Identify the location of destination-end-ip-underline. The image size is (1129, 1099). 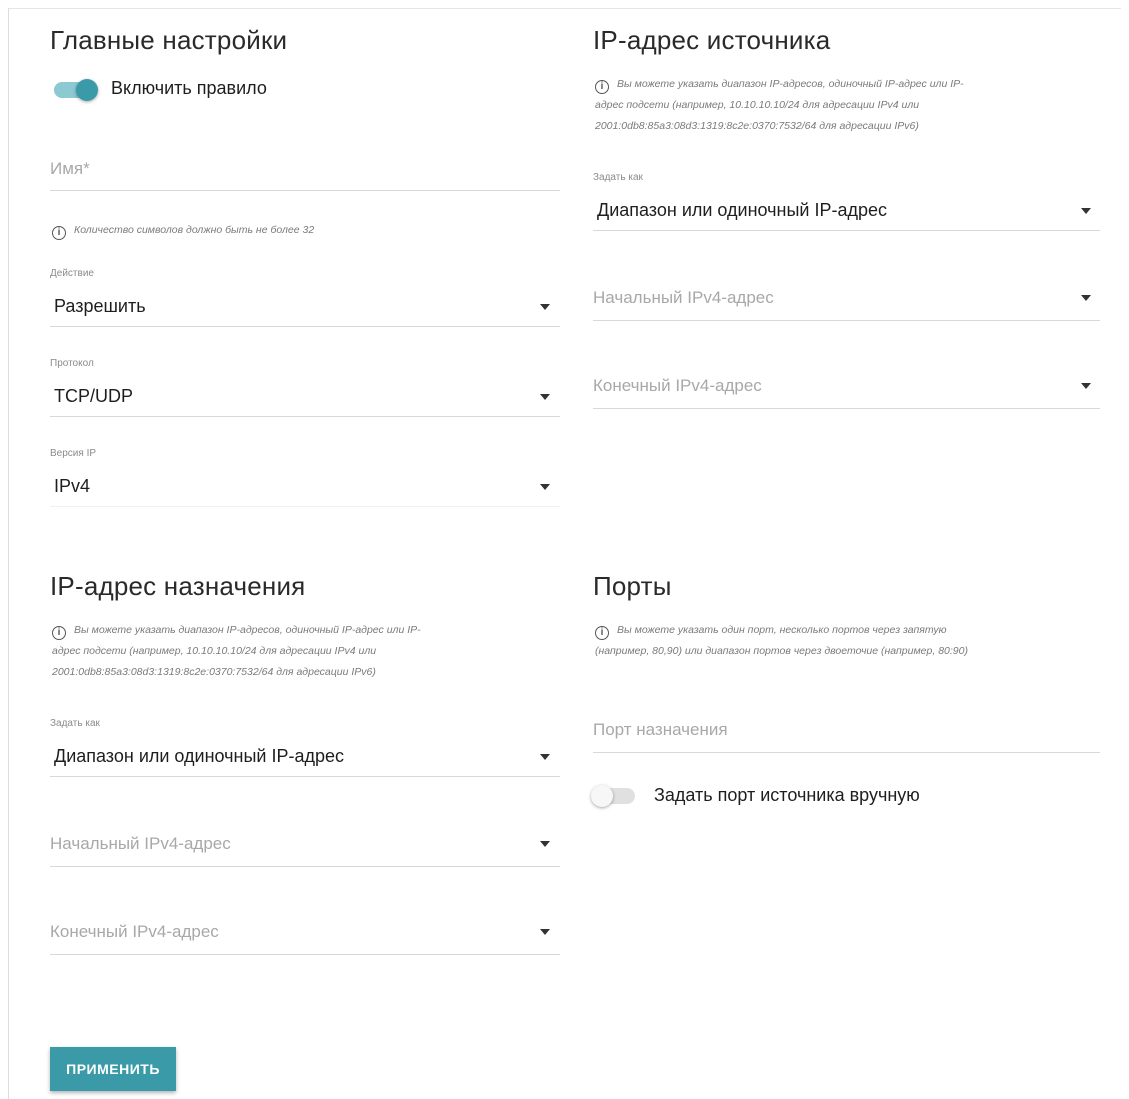
(305, 954).